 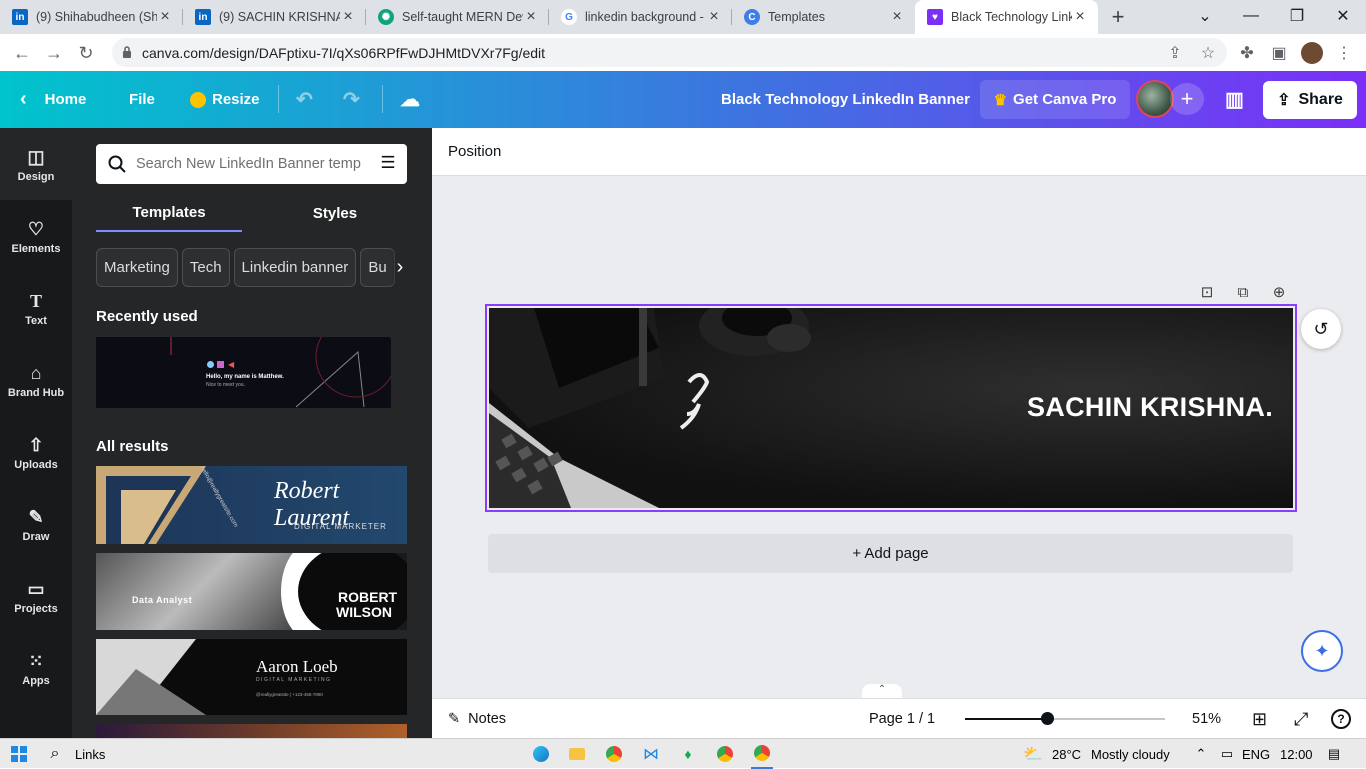 What do you see at coordinates (1033, 754) in the screenshot?
I see `weather-cloud-icon: ⛅` at bounding box center [1033, 754].